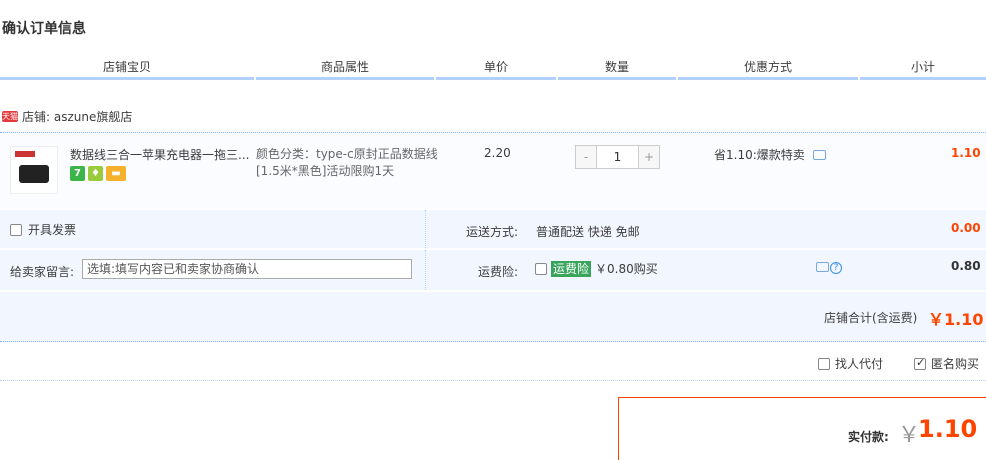  What do you see at coordinates (588, 232) in the screenshot?
I see `shipping-method: 普通配送 快递 免邮` at bounding box center [588, 232].